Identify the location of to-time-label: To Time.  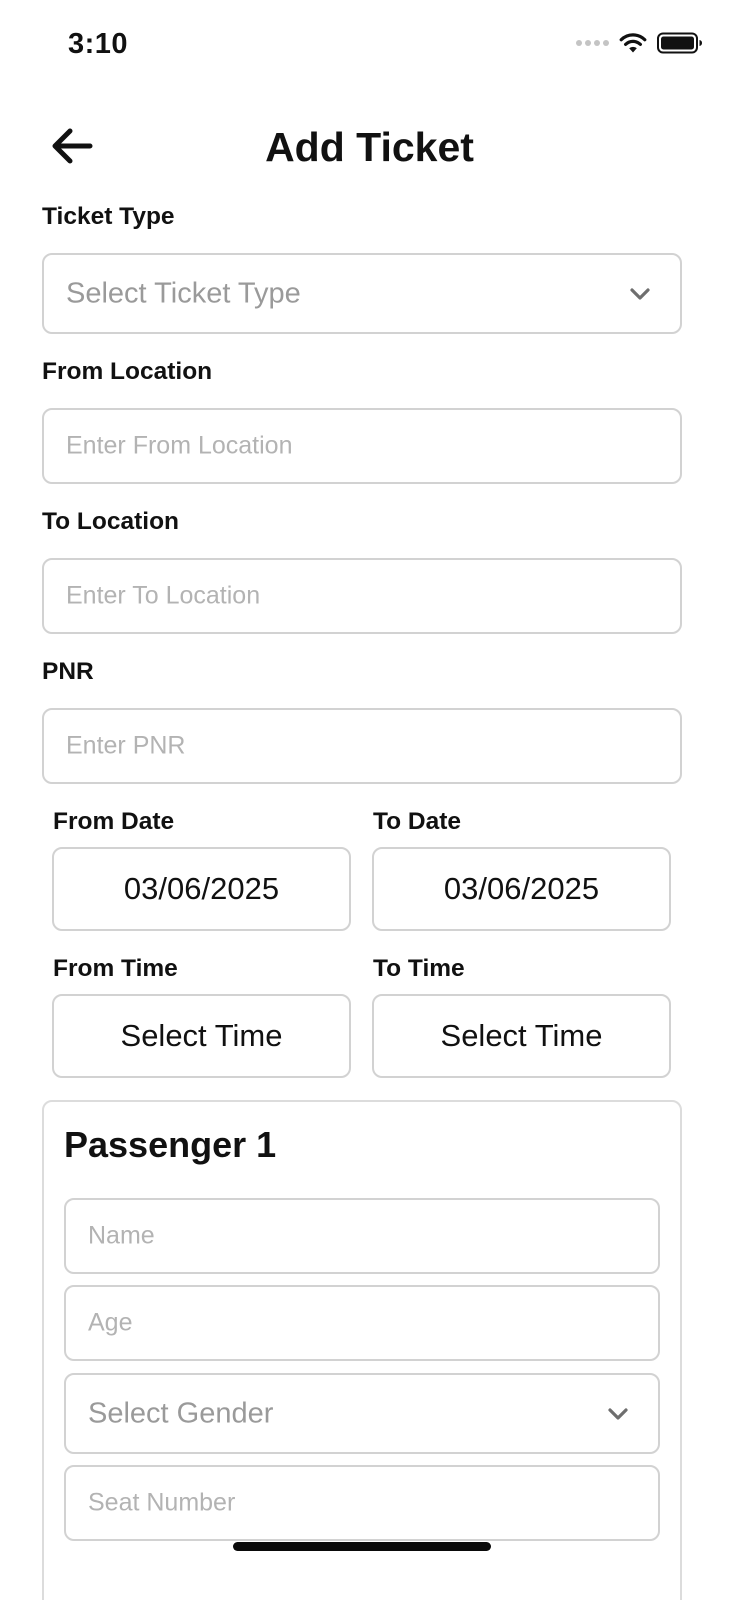
(419, 968).